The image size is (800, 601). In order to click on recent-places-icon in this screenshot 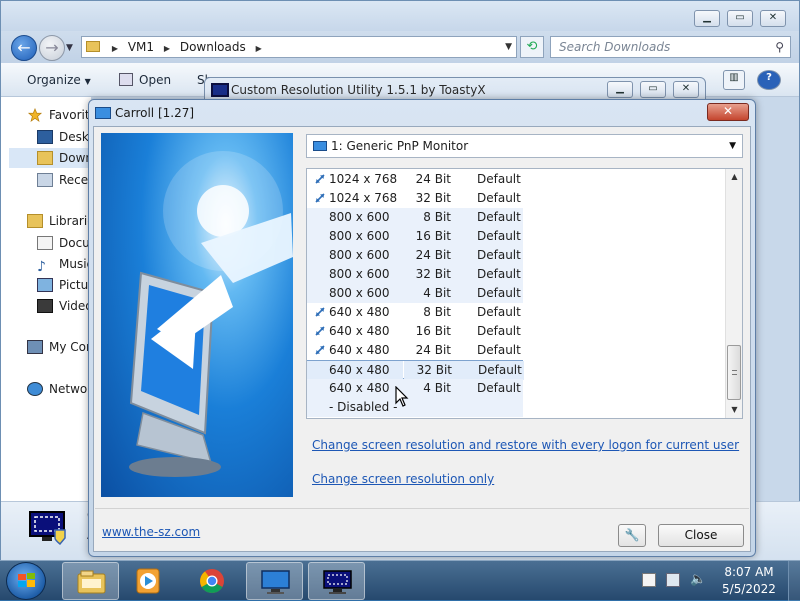, I will do `click(45, 180)`.